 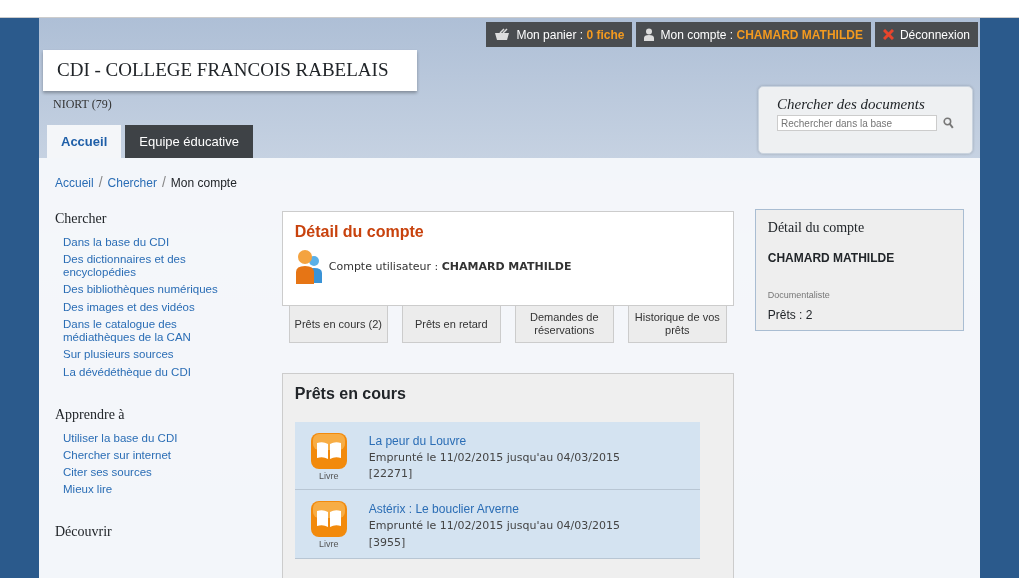 What do you see at coordinates (790, 316) in the screenshot?
I see `summary-loans: Prêts : 2` at bounding box center [790, 316].